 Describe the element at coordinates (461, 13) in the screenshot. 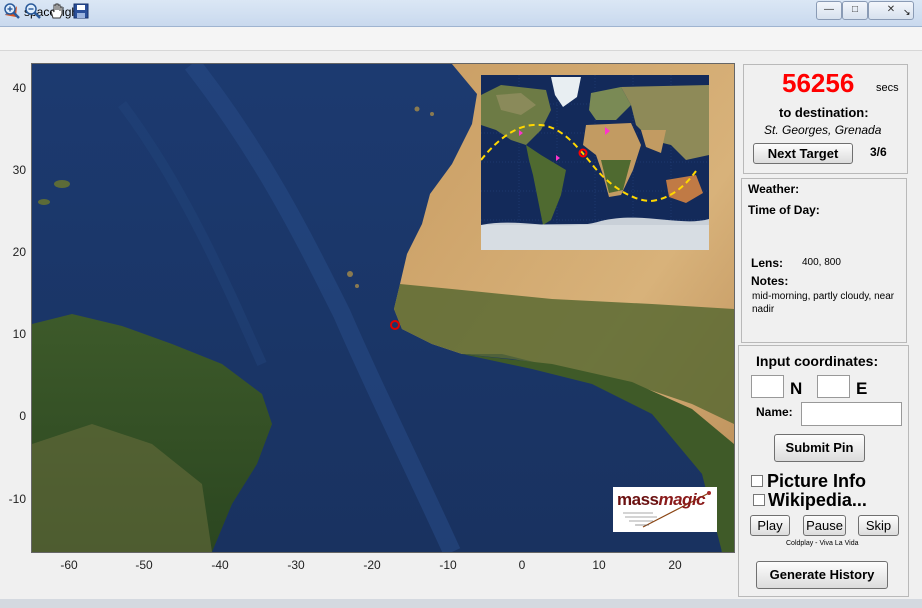

I see `title-bar` at that location.